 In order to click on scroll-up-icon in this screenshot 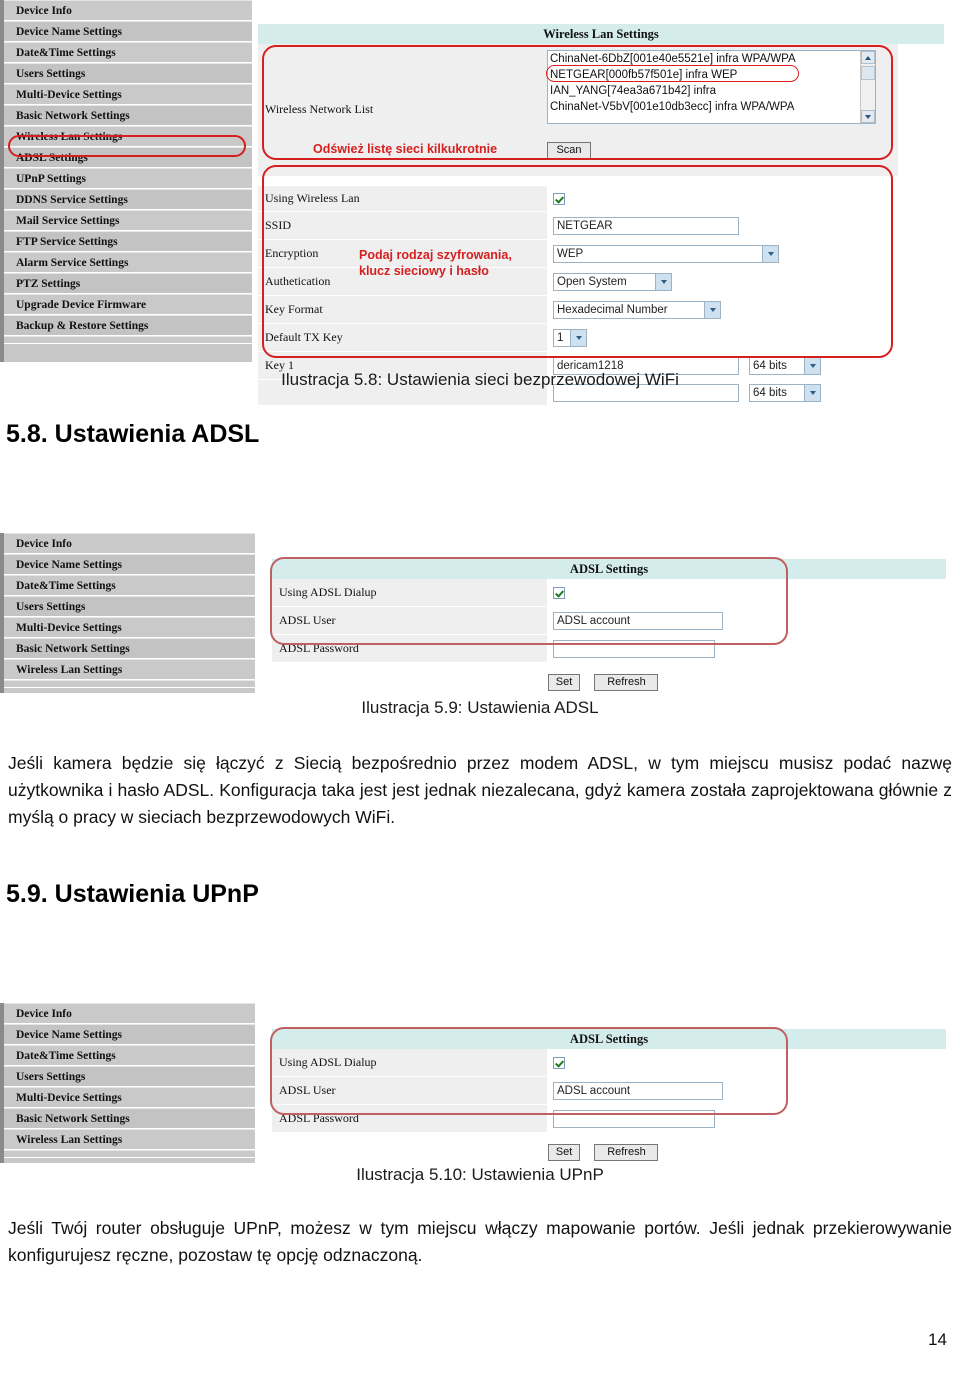, I will do `click(868, 57)`.